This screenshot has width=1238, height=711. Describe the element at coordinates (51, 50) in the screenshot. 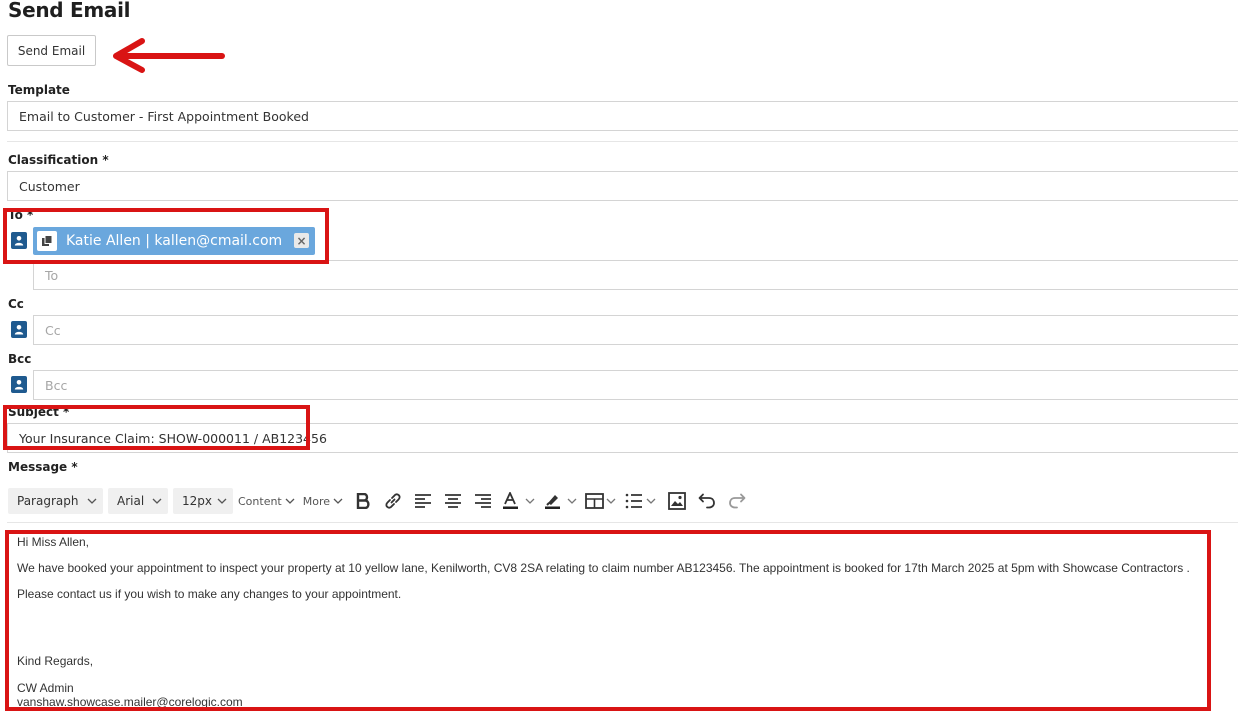

I see `send-email-button: Send Email` at that location.